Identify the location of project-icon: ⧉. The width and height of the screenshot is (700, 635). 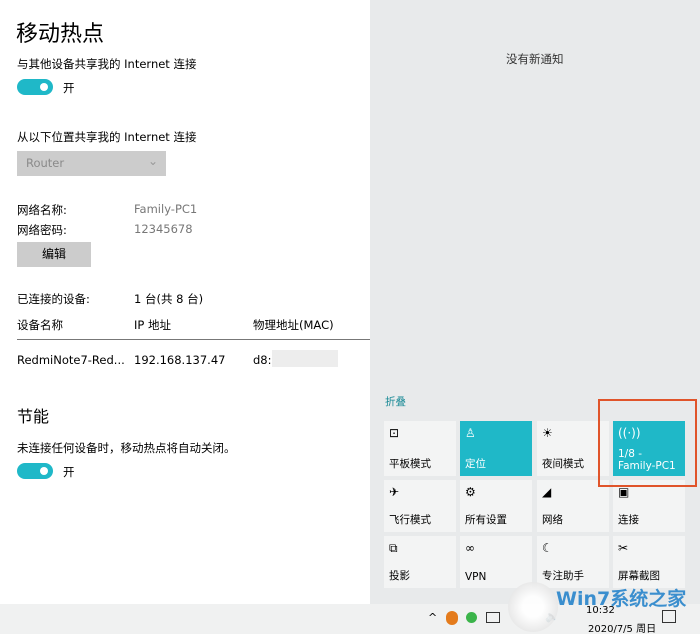
(393, 548).